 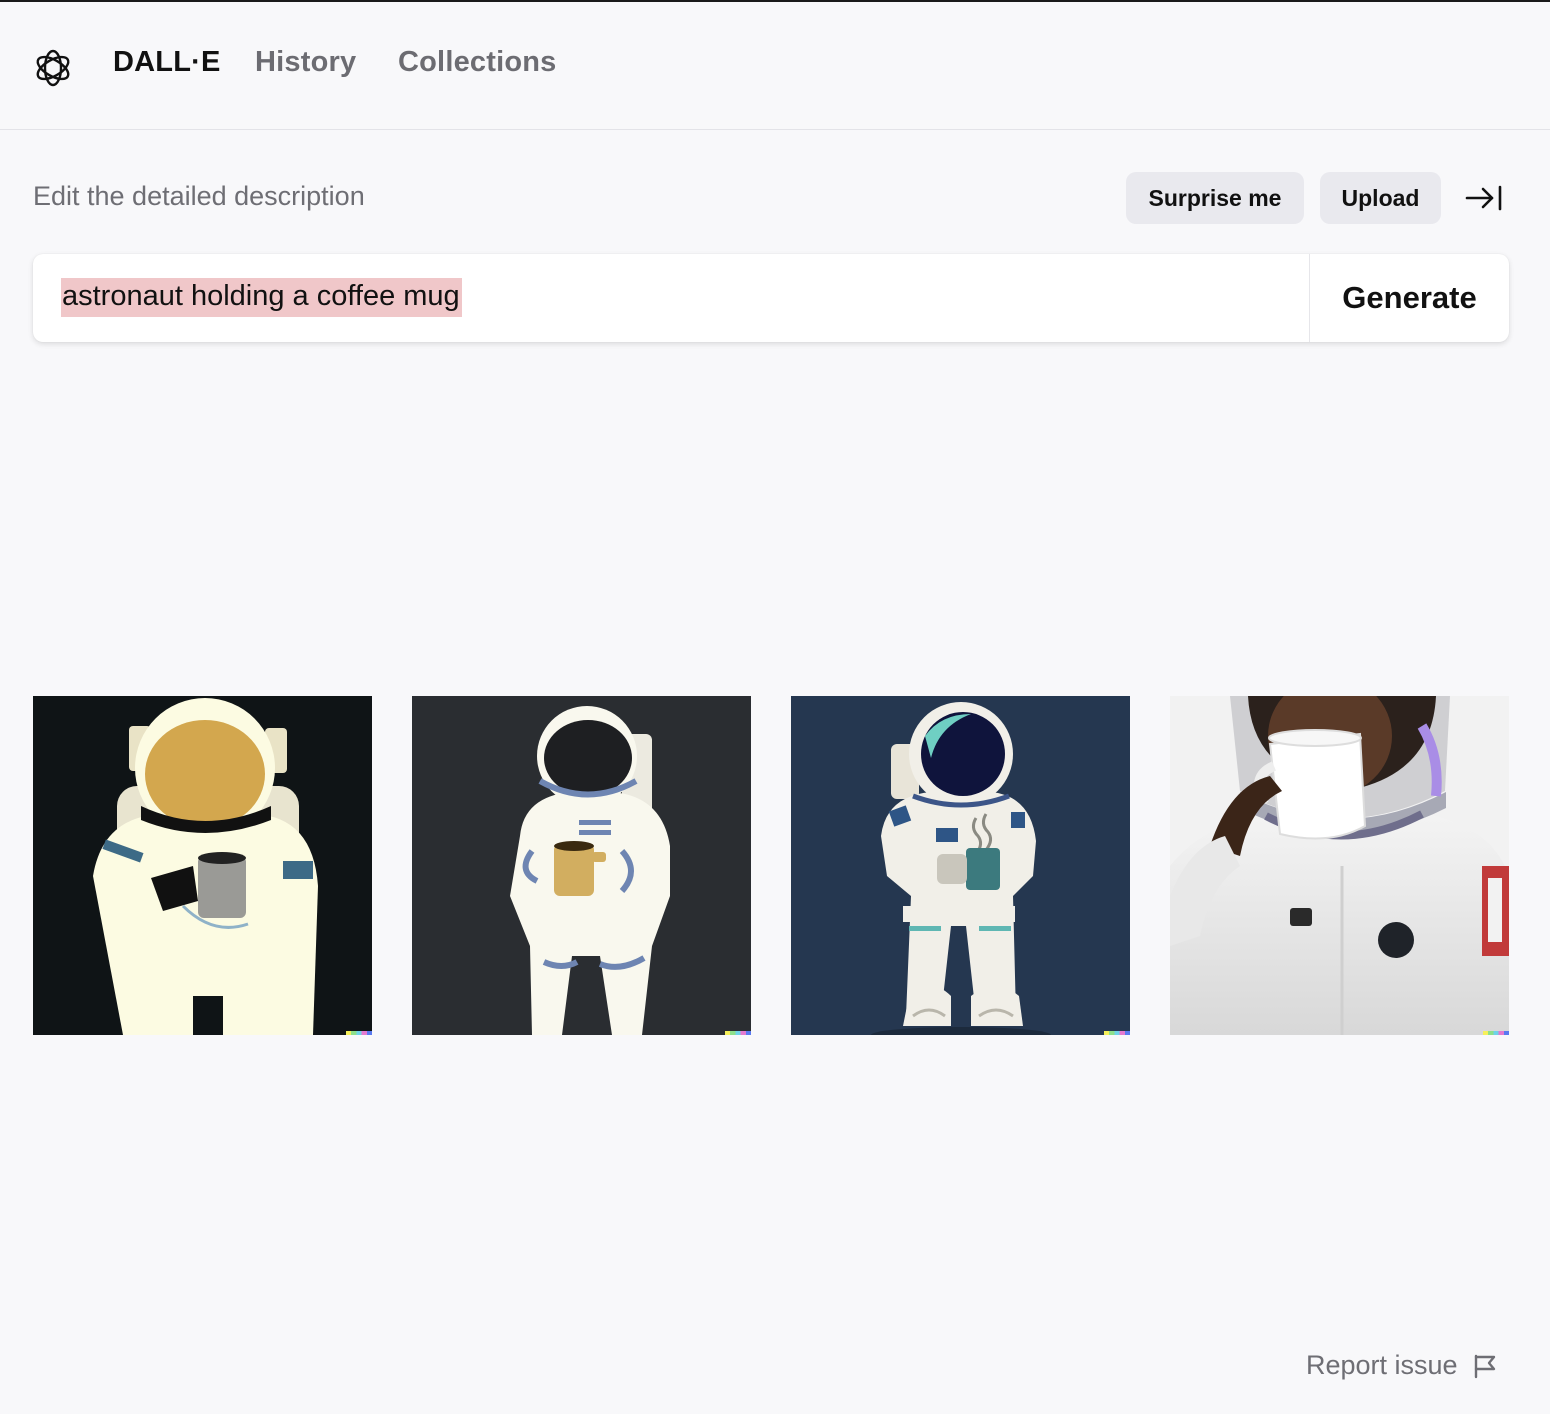 I want to click on description-label: Edit the detailed description, so click(x=199, y=196).